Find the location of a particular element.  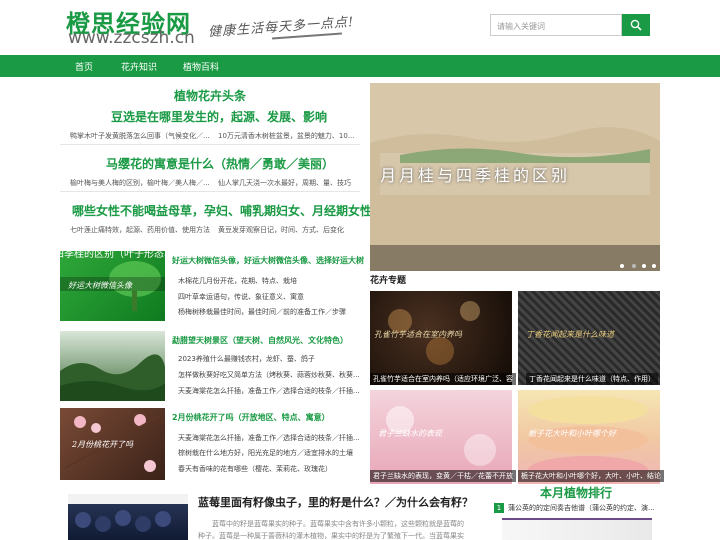

headline-title: 哪些女性不能喝益母草，孕妇、哺乳期妇女、月经期女性 is located at coordinates (222, 210).